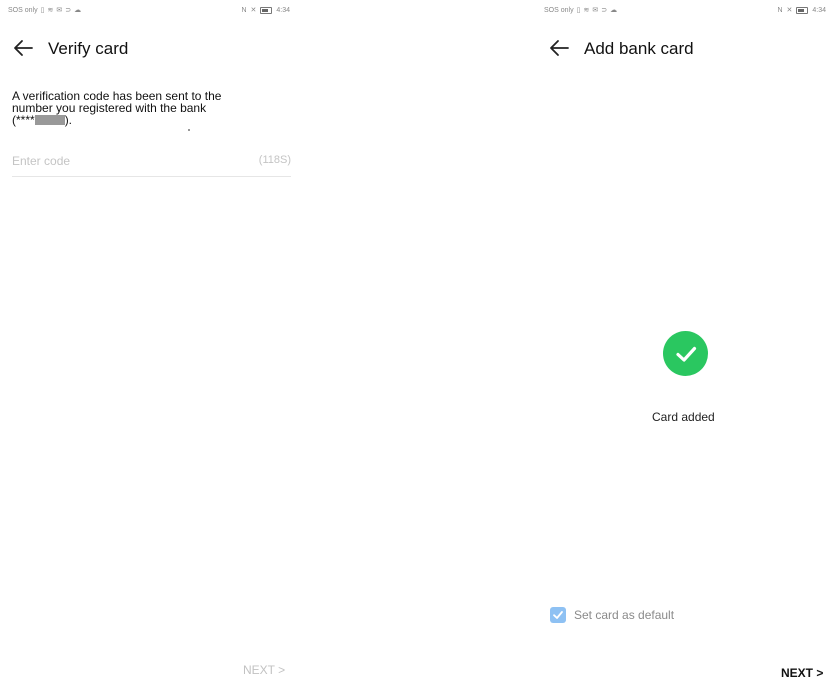 The image size is (826, 680). I want to click on message-line-2: number you registered with the bank, so click(109, 108).